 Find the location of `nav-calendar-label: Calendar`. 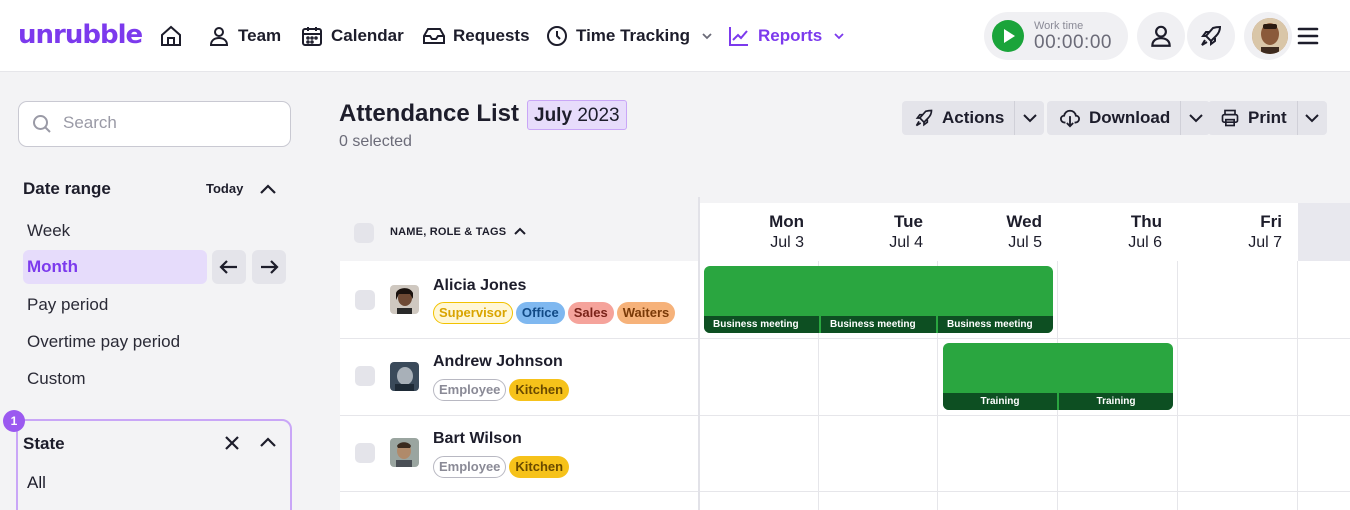

nav-calendar-label: Calendar is located at coordinates (367, 35).